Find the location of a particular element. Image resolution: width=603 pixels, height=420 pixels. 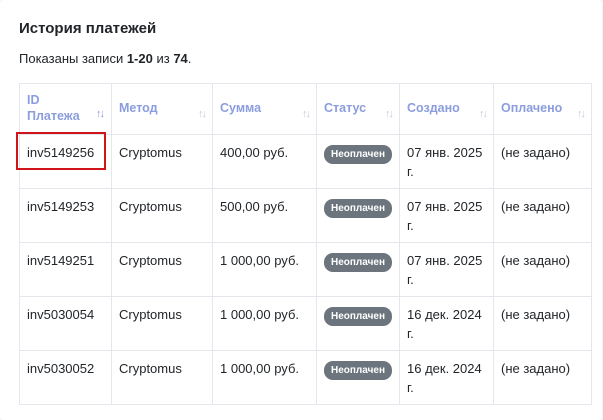

column-header-paid: Оплачено ↑↓ is located at coordinates (542, 109).